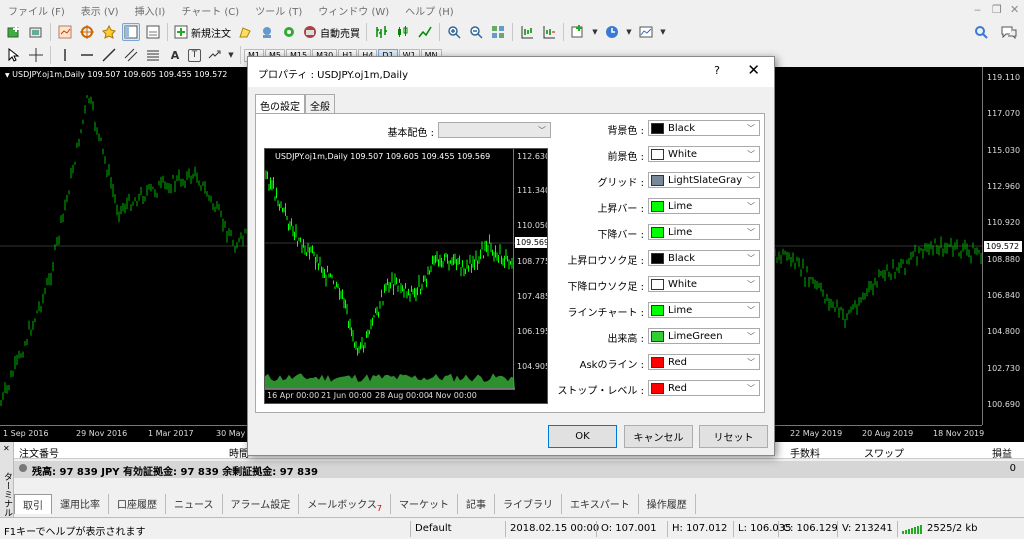 This screenshot has width=1024, height=539. Describe the element at coordinates (36, 32) in the screenshot. I see `profiles-icon` at that location.